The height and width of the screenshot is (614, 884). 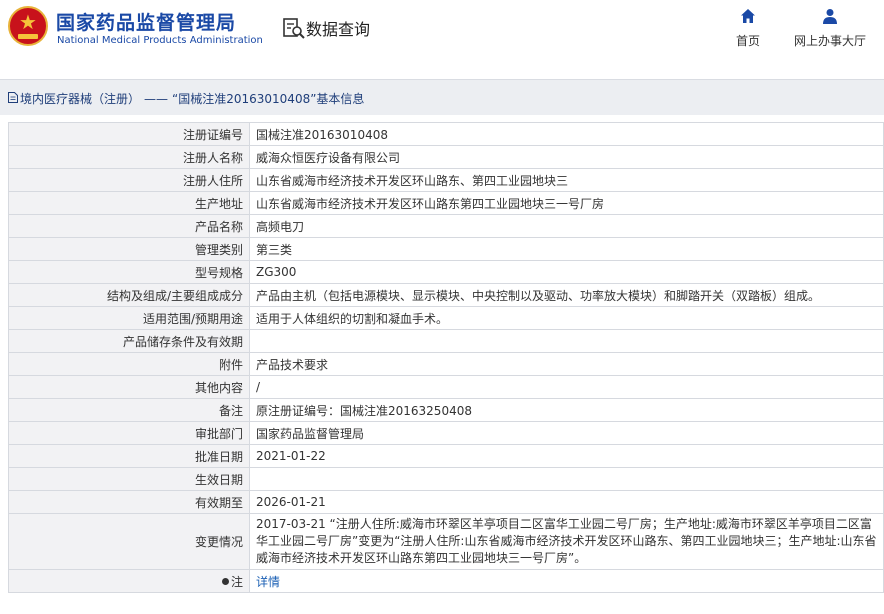 What do you see at coordinates (566, 387) in the screenshot?
I see `row-value: /` at bounding box center [566, 387].